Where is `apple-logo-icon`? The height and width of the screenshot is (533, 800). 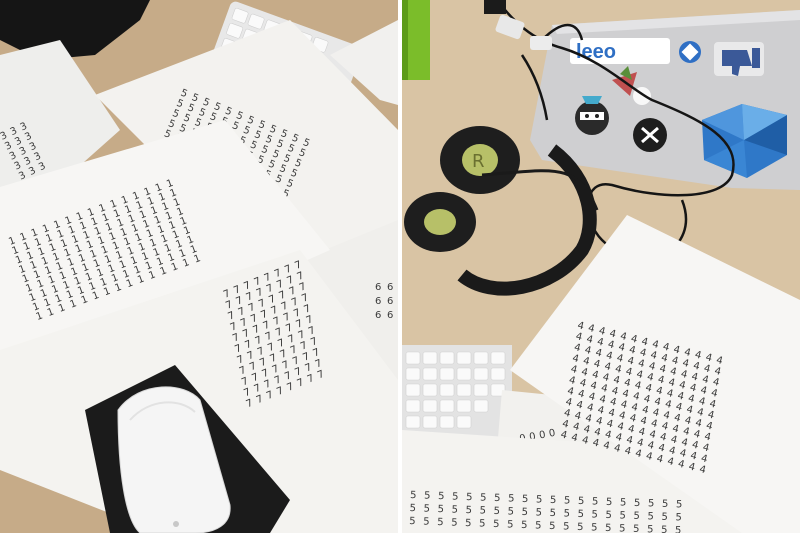
apple-logo-icon is located at coordinates (176, 524).